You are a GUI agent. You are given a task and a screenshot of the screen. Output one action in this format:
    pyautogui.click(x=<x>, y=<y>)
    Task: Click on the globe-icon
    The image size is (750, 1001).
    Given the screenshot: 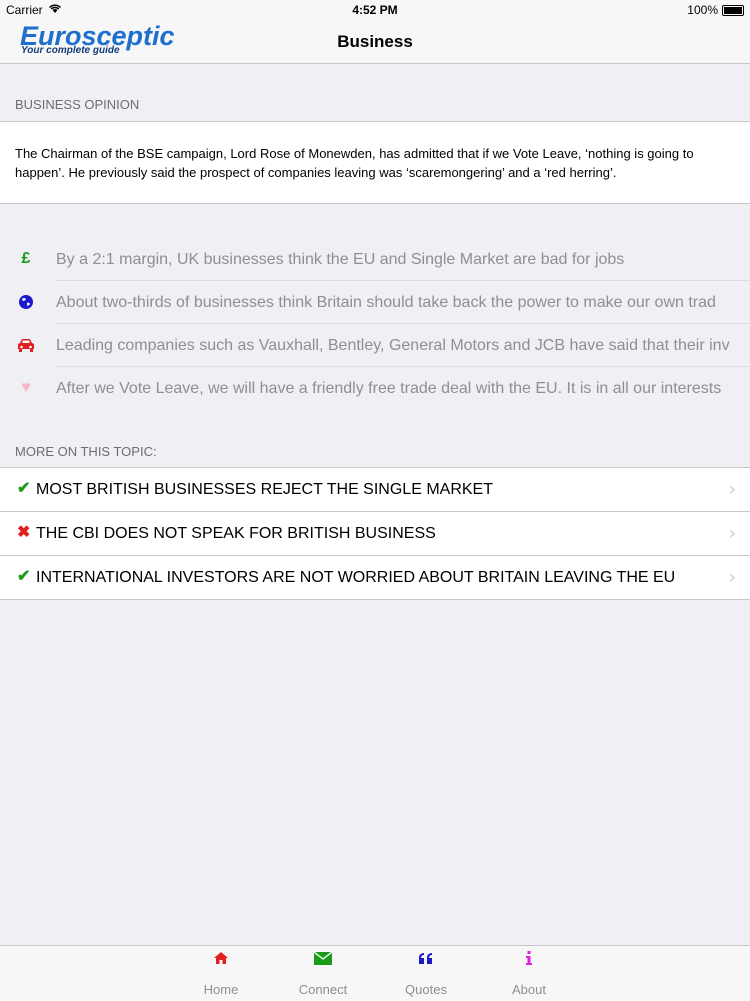 What is the action you would take?
    pyautogui.click(x=26, y=302)
    